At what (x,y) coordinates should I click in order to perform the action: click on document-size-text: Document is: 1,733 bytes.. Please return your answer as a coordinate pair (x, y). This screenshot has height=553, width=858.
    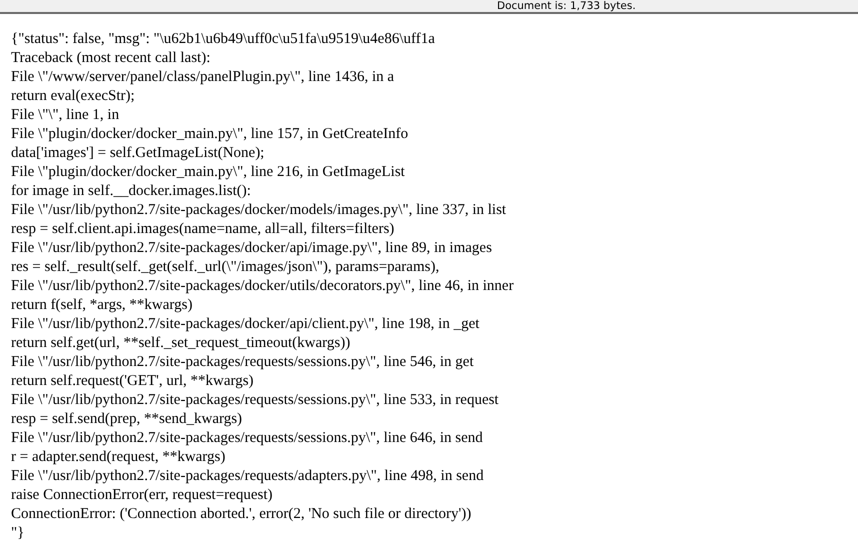
    Looking at the image, I should click on (566, 6).